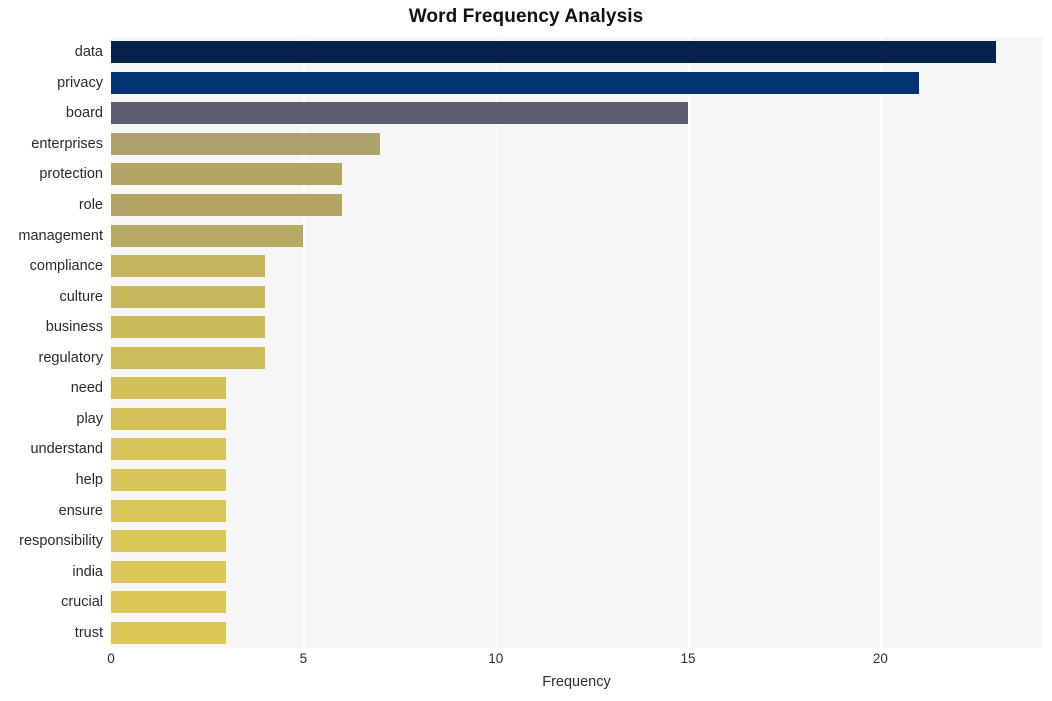 The image size is (1052, 701). I want to click on y-axis-label-need: need, so click(86, 388).